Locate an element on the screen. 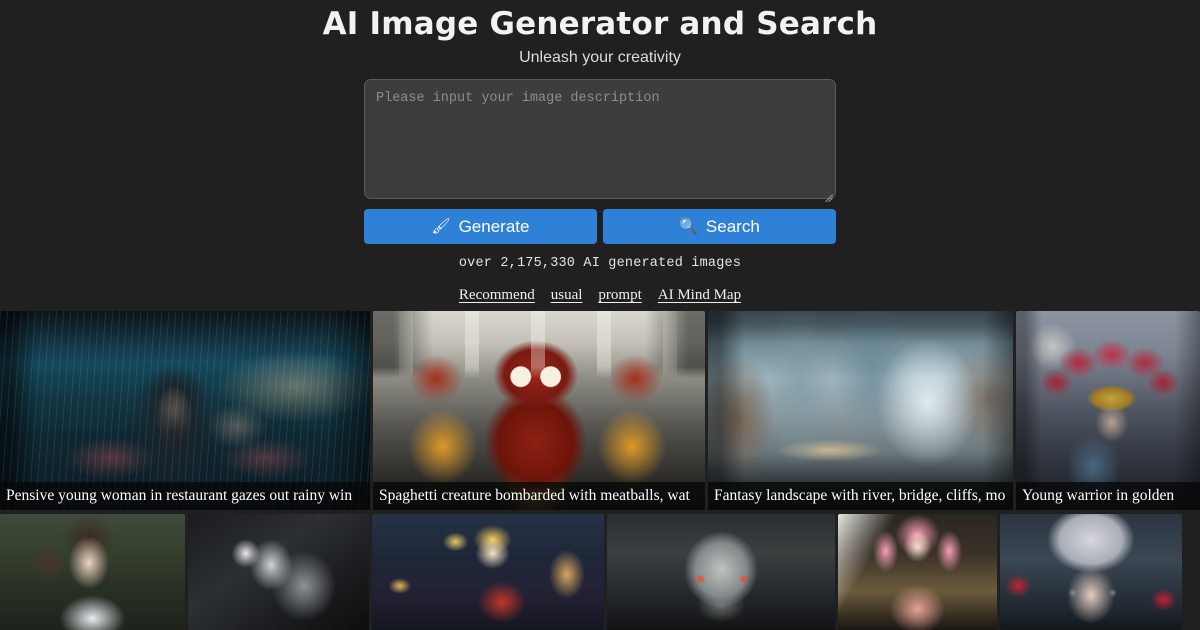 Image resolution: width=1200 pixels, height=630 pixels. nav-link-ai-mind-map: AI Mind Map is located at coordinates (699, 295).